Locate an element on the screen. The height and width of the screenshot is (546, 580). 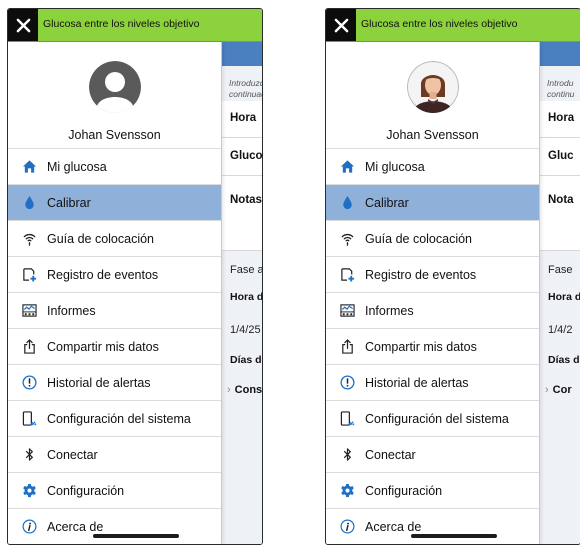
intro-text: Introdu continu is located at coordinates (561, 88).